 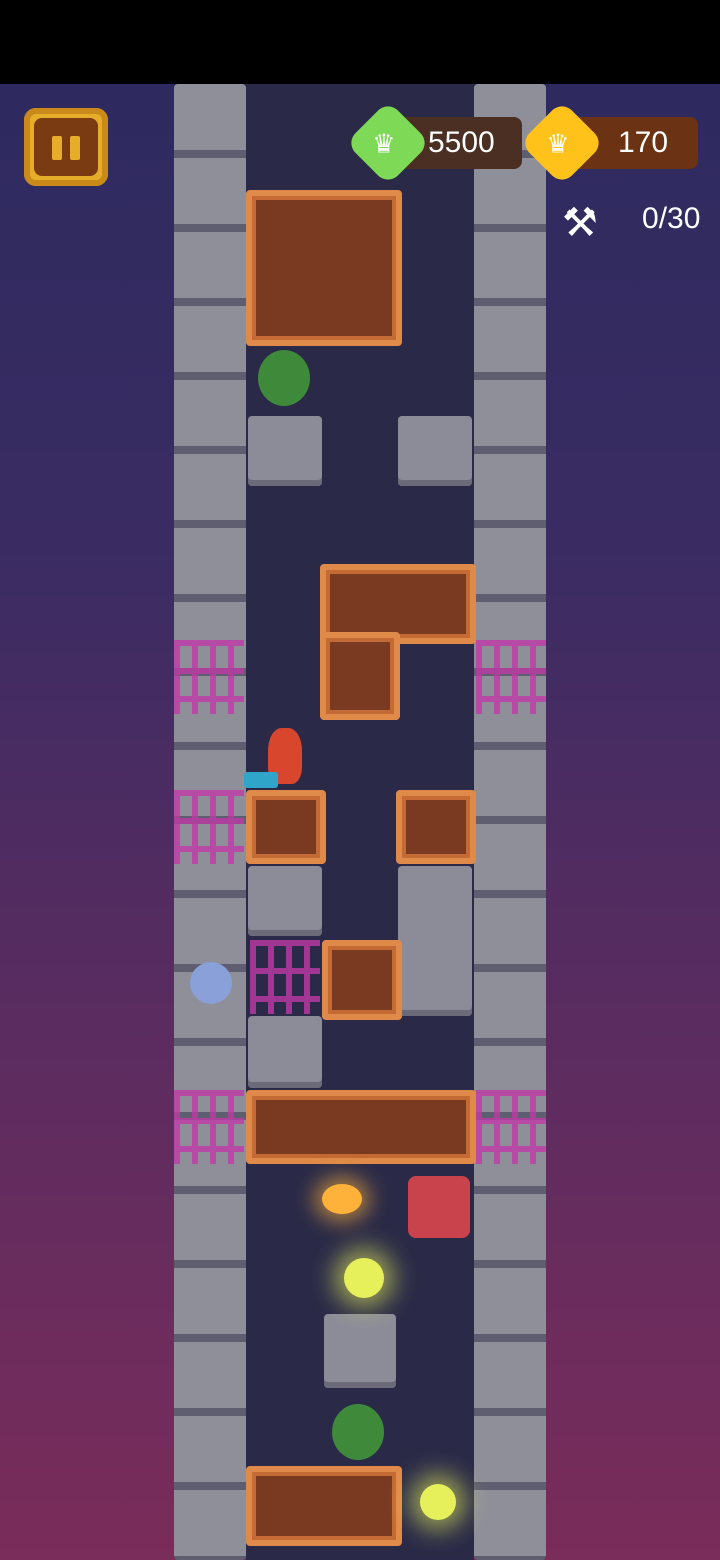 I want to click on score-value: 5500, so click(x=461, y=142).